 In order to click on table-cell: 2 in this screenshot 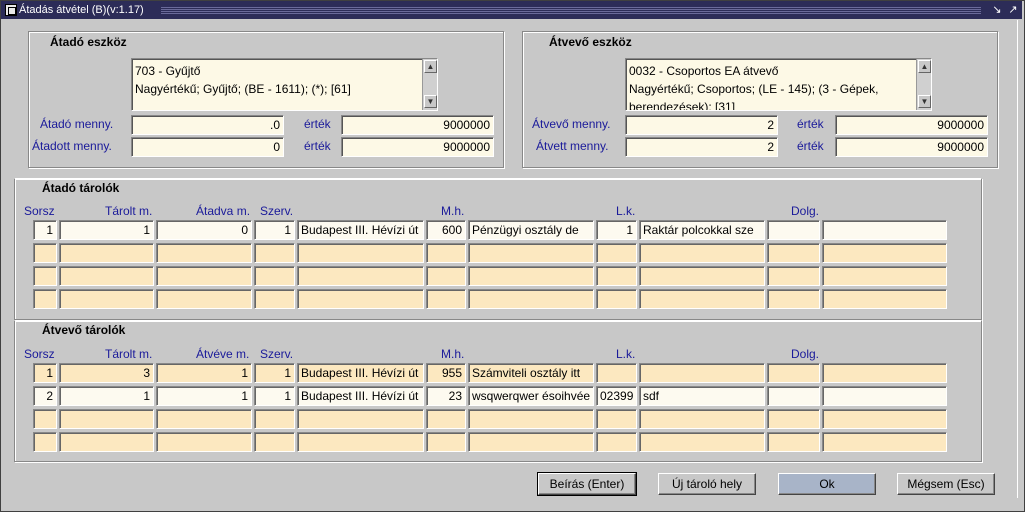, I will do `click(45, 396)`.